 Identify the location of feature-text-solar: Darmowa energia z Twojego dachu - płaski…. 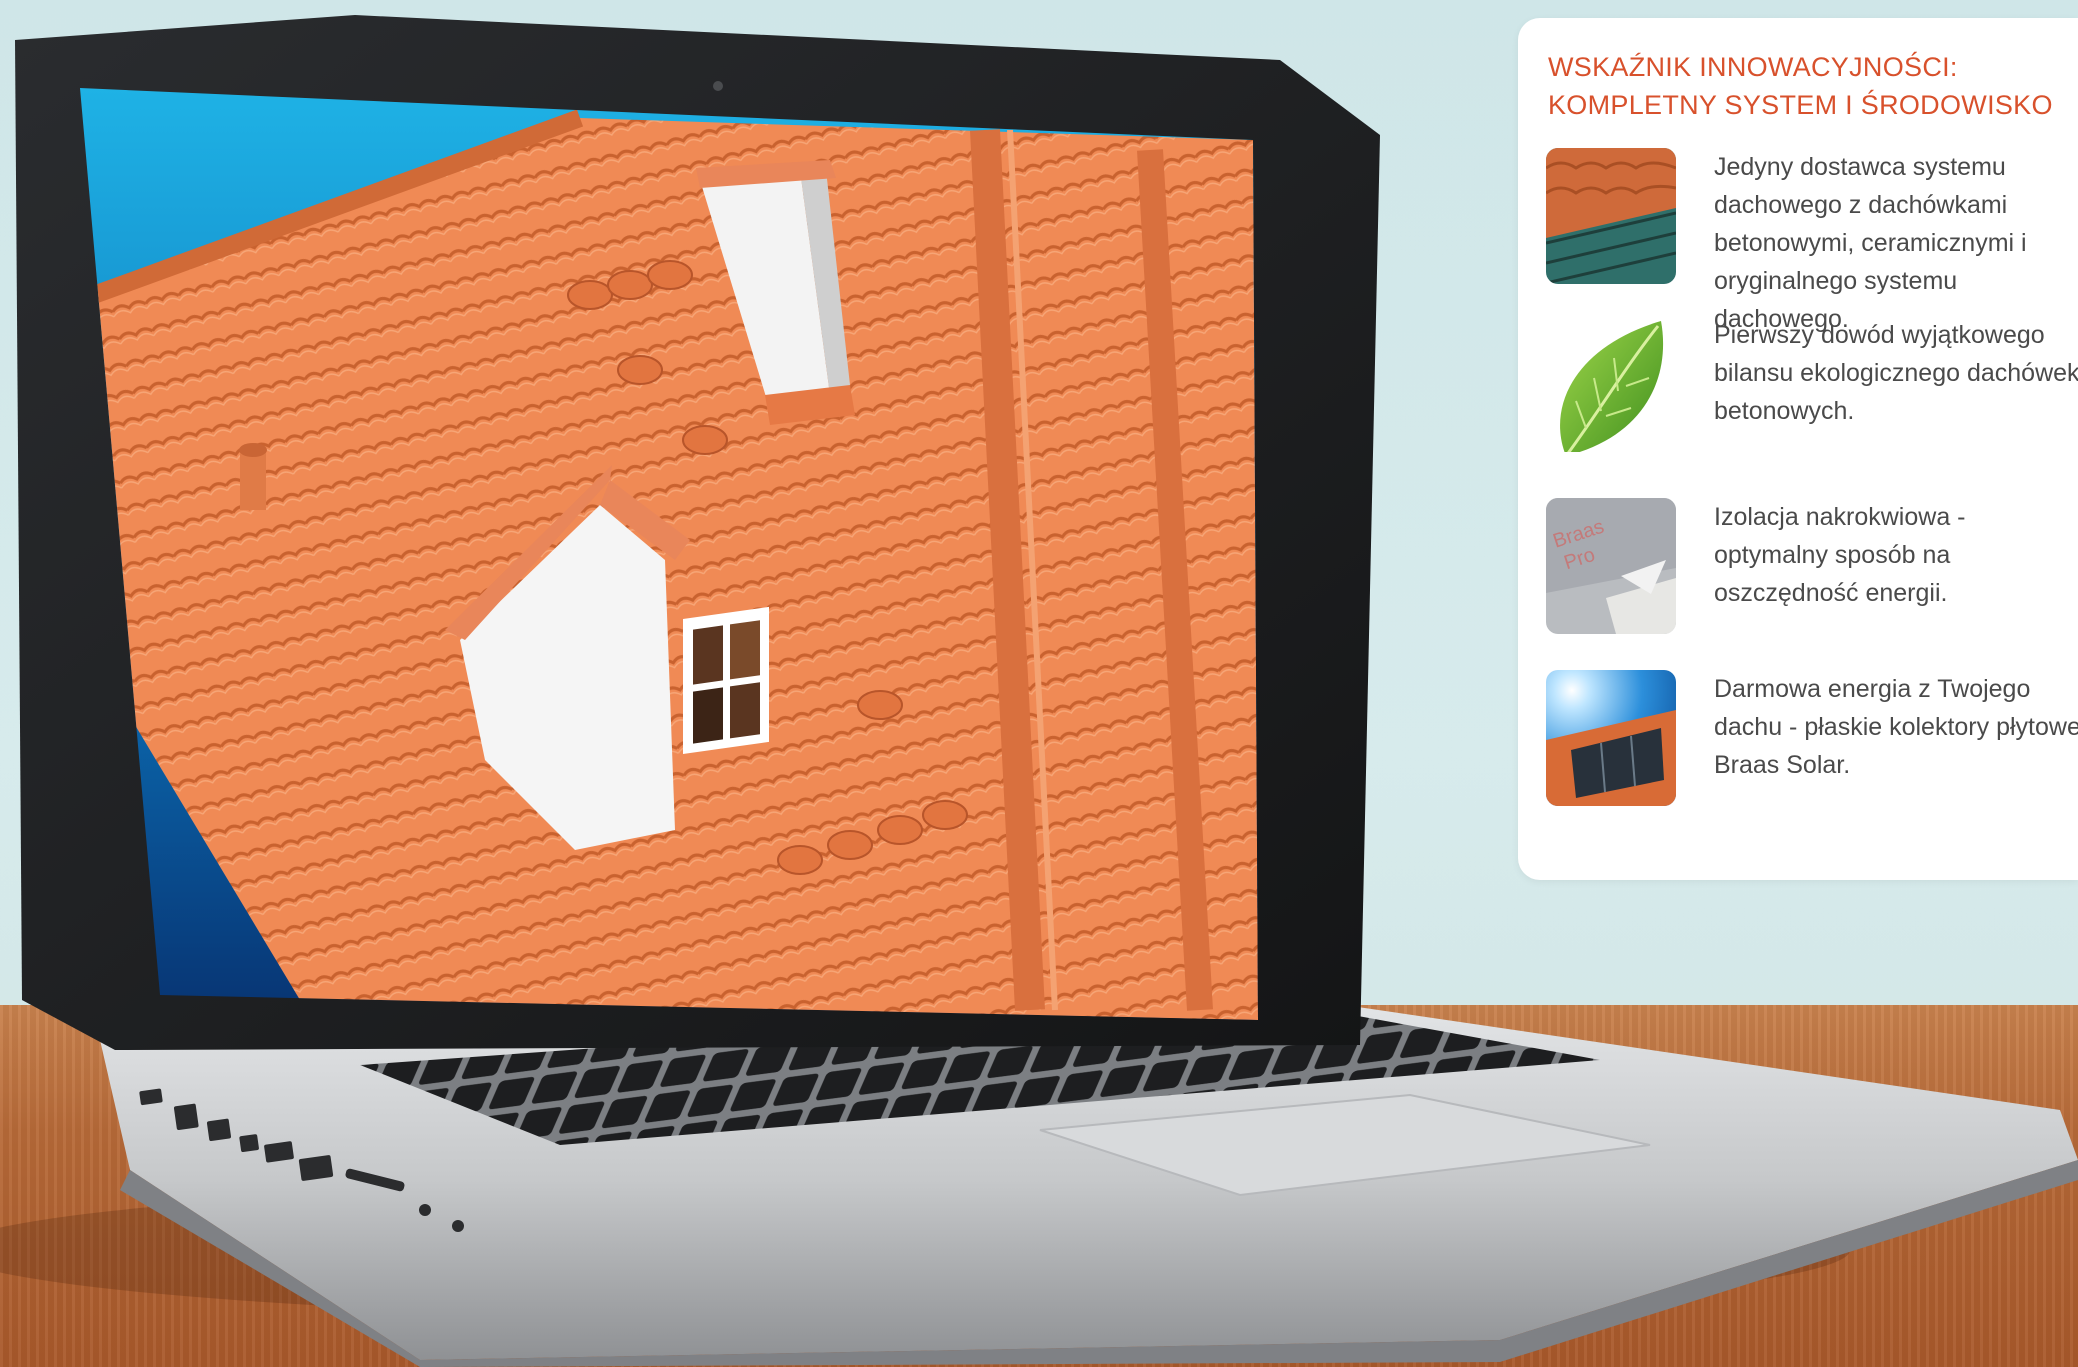
(1896, 727).